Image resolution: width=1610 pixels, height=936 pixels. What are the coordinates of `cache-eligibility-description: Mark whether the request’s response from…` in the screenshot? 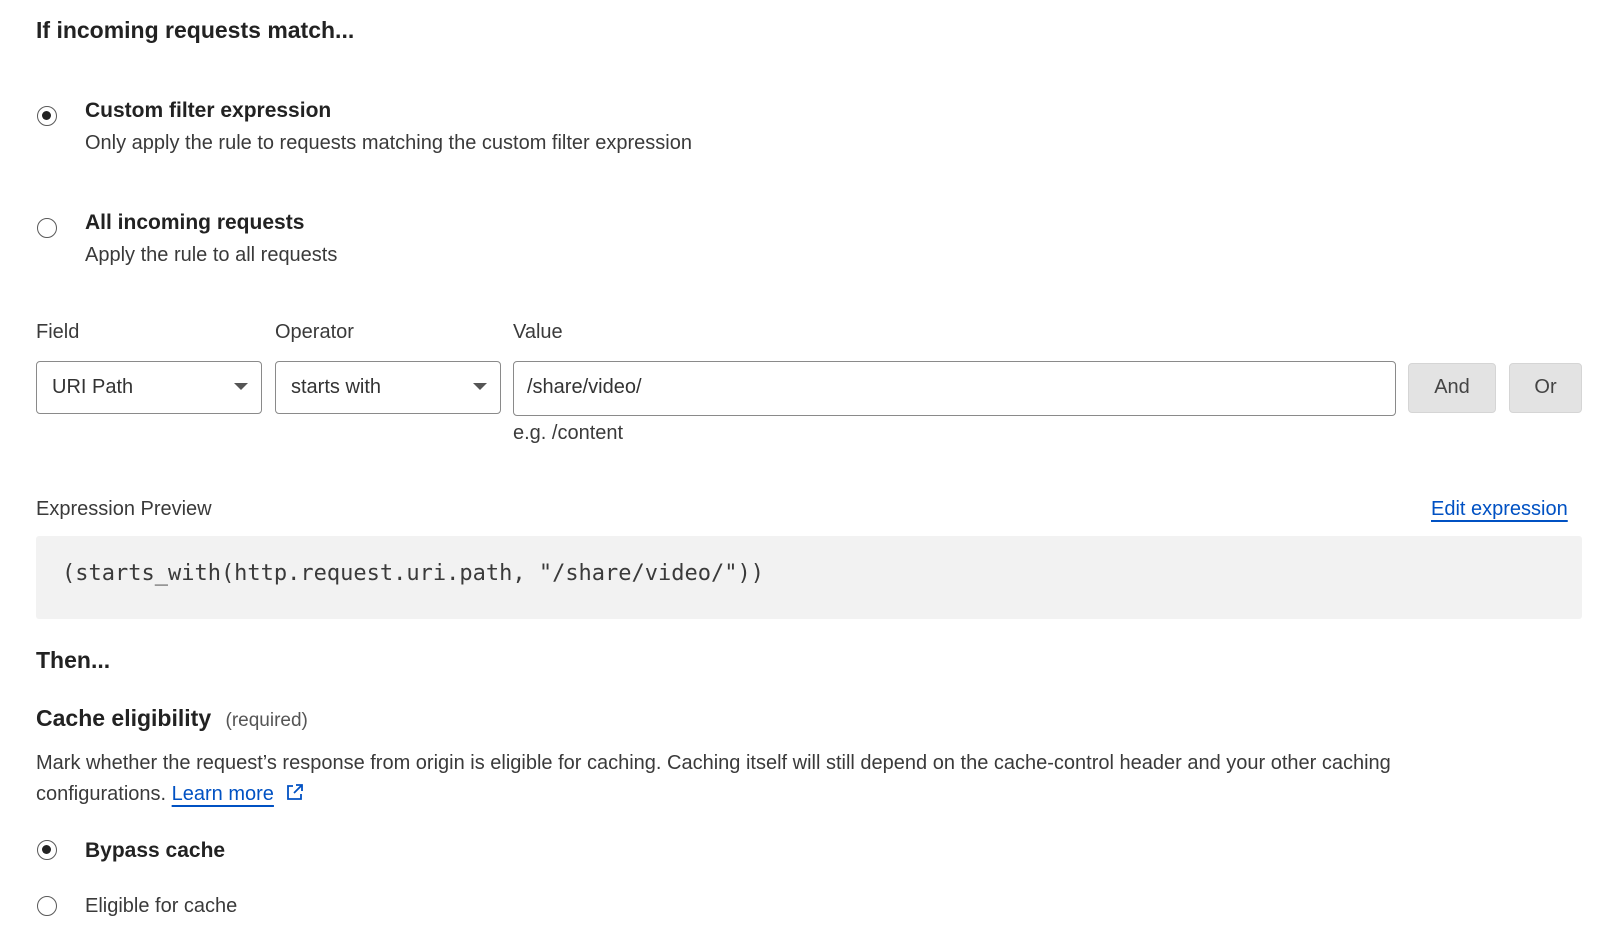 It's located at (816, 780).